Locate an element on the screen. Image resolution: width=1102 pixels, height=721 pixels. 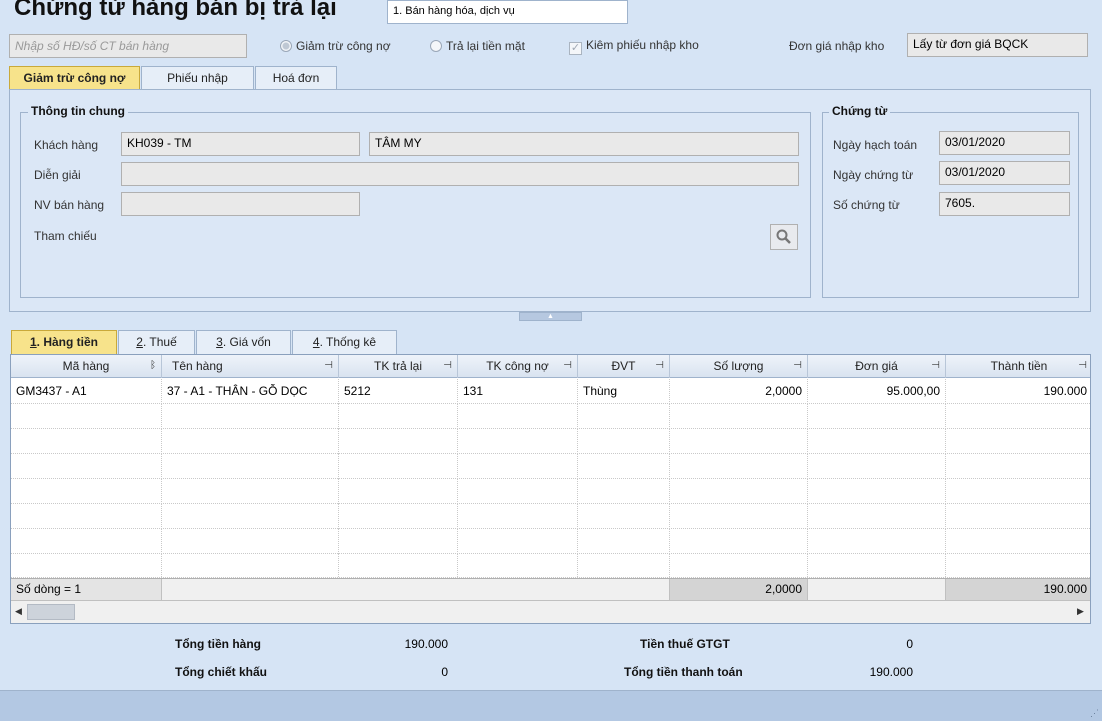
cell-amount: 190.000 is located at coordinates (1018, 391).